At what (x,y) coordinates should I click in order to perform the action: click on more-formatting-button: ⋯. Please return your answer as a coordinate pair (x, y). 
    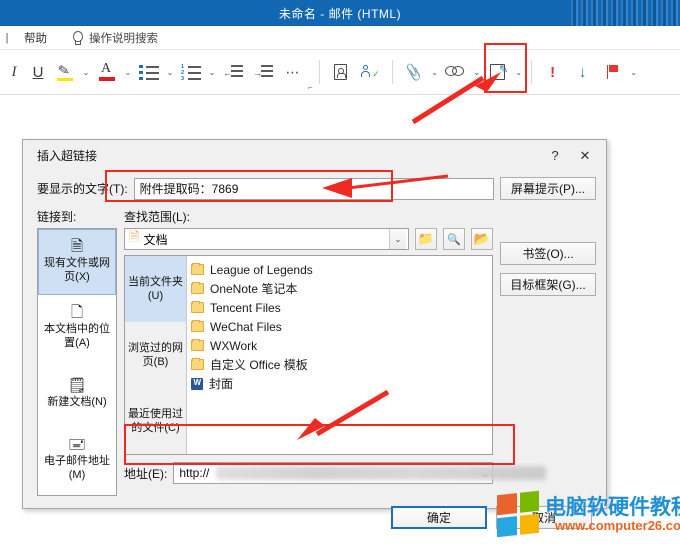
    Looking at the image, I should click on (293, 72).